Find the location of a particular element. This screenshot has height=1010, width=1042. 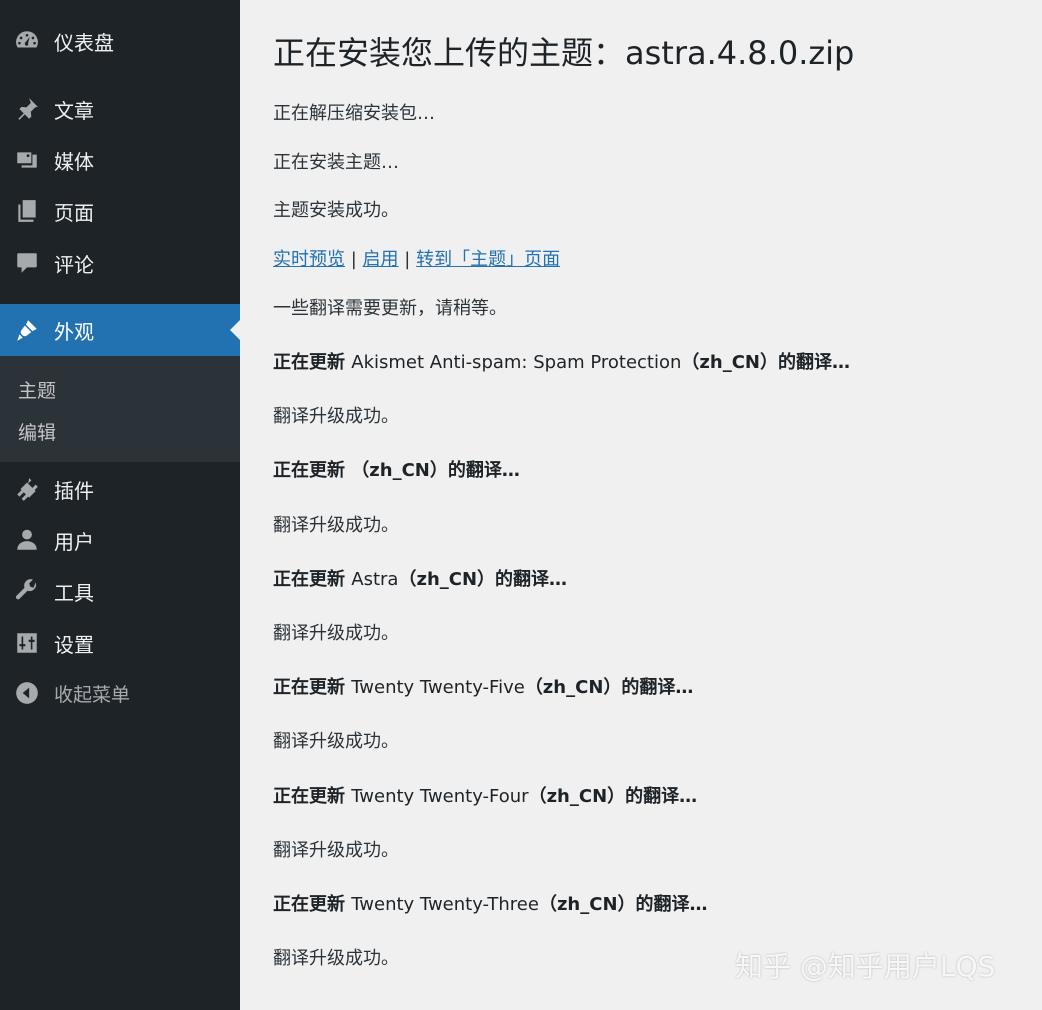

menu-users: 用户 is located at coordinates (120, 540).